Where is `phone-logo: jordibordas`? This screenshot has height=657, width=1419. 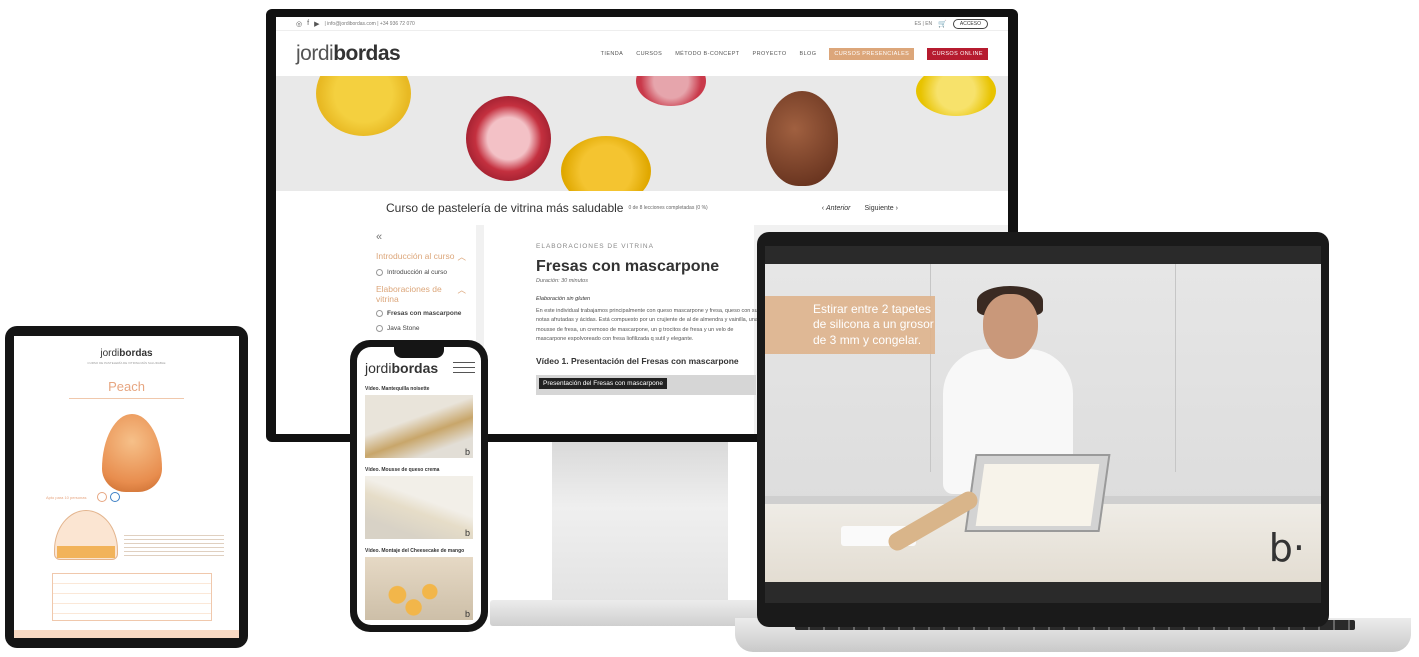 phone-logo: jordibordas is located at coordinates (401, 368).